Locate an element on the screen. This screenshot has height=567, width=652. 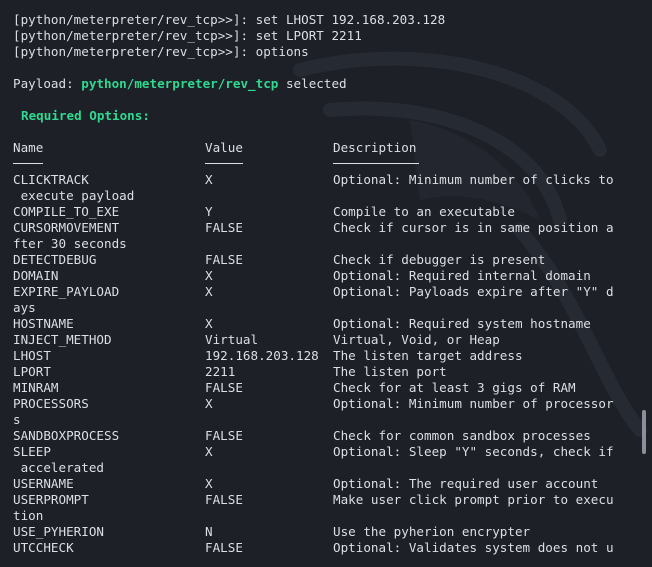
payload-name: python/meterpreter/rev_tcp is located at coordinates (180, 83).